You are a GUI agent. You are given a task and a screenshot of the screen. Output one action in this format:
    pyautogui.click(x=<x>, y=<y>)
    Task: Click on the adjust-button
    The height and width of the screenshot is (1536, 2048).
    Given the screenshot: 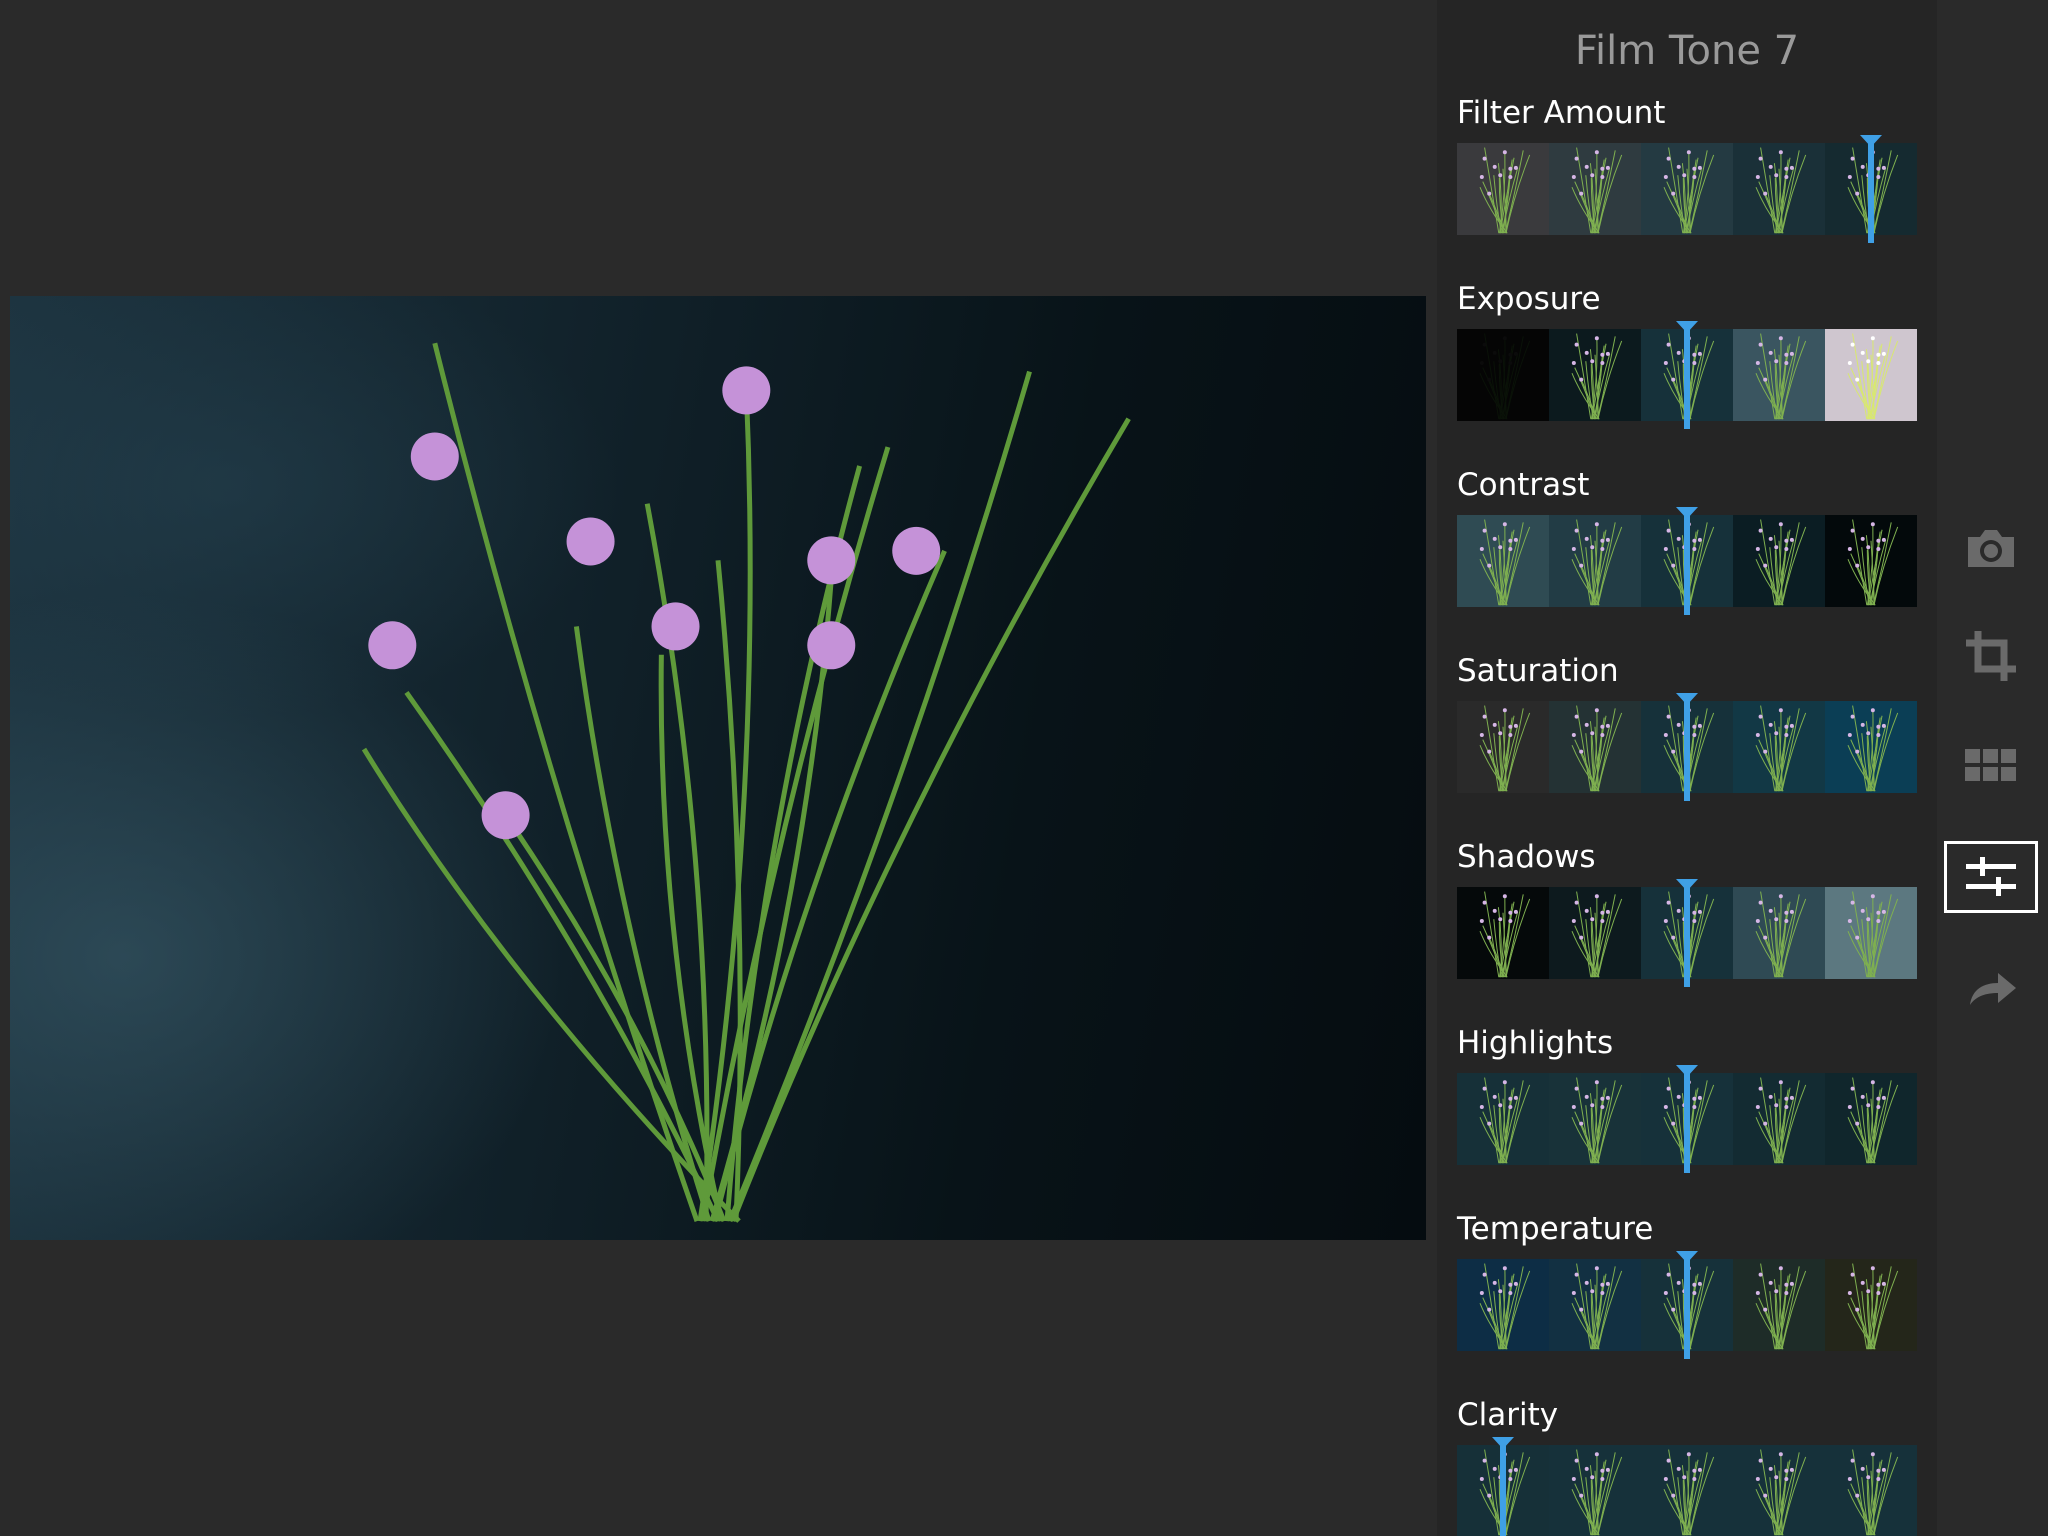 What is the action you would take?
    pyautogui.click(x=1991, y=877)
    